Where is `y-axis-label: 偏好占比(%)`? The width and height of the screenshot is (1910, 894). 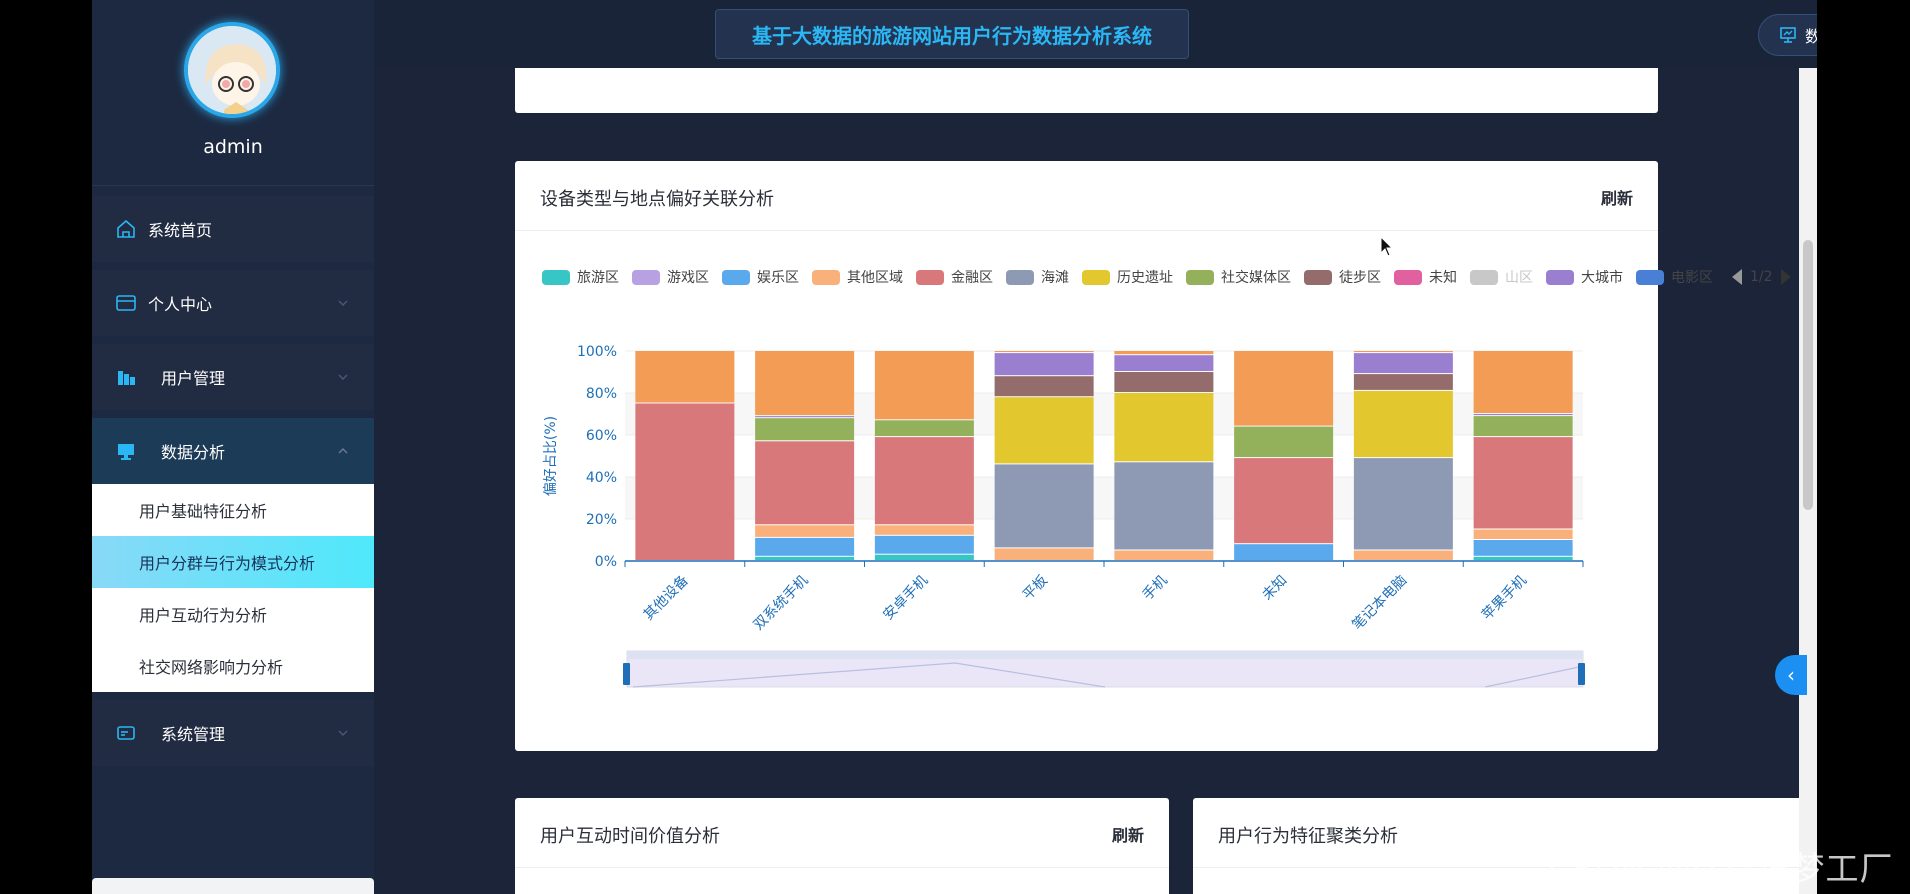 y-axis-label: 偏好占比(%) is located at coordinates (551, 456).